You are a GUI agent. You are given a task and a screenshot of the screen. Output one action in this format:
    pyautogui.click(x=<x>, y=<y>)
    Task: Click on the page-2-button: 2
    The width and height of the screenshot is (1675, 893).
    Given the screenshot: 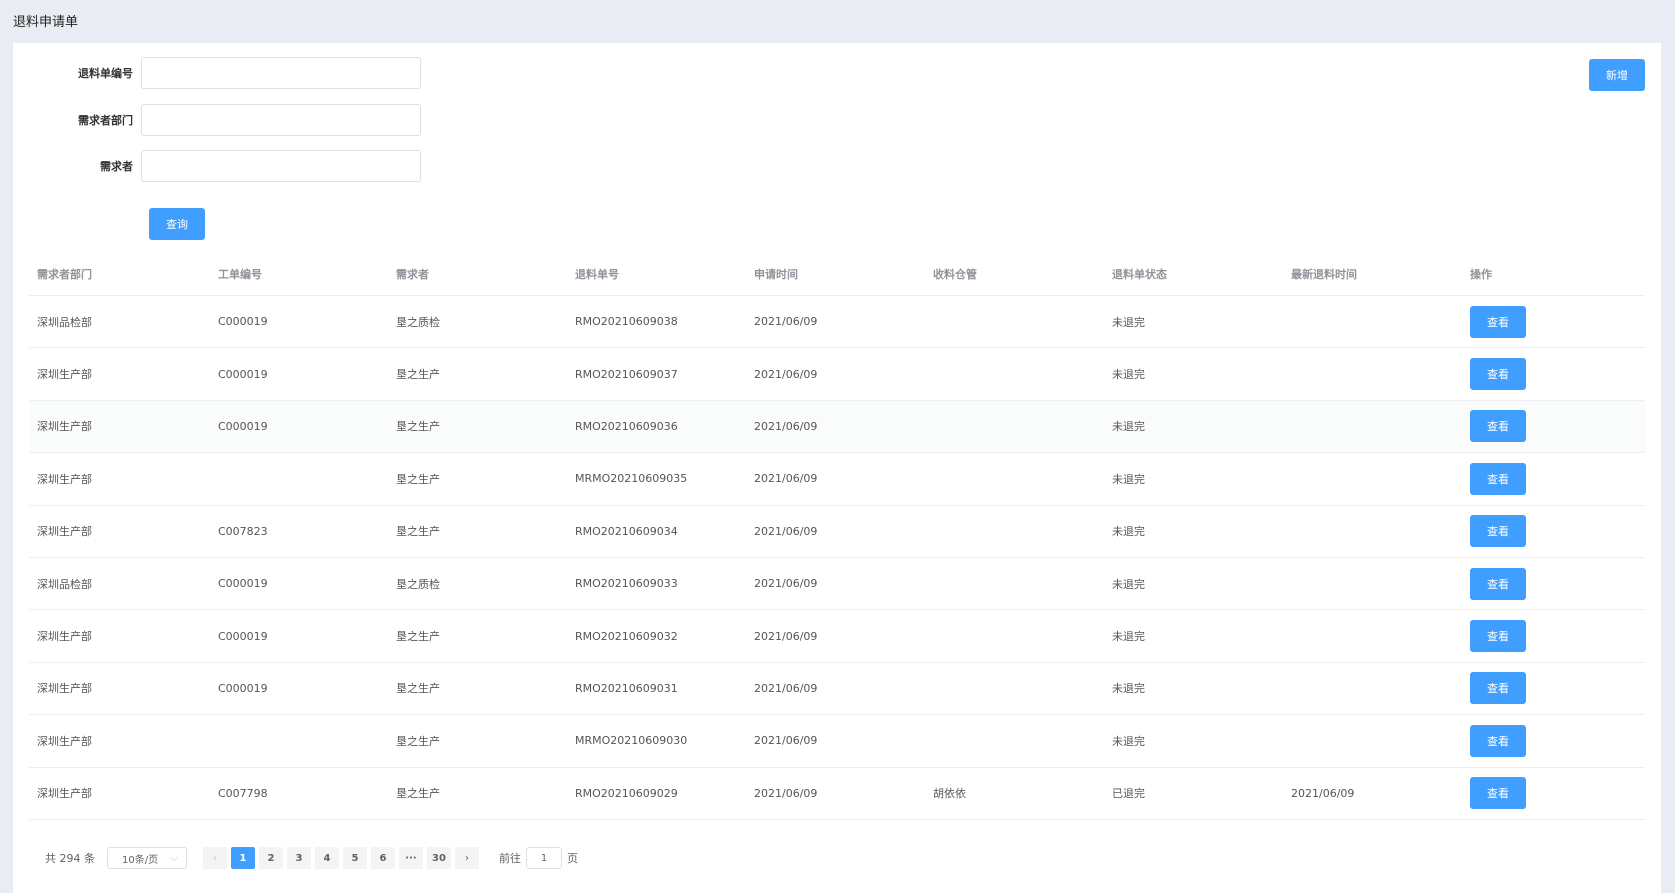 What is the action you would take?
    pyautogui.click(x=271, y=858)
    